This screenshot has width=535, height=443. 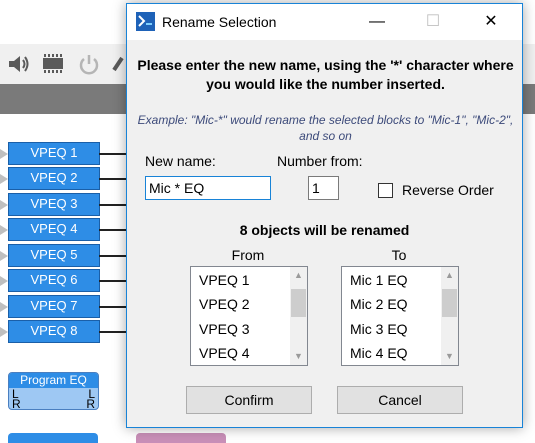 What do you see at coordinates (145, 21) in the screenshot?
I see `app-icon` at bounding box center [145, 21].